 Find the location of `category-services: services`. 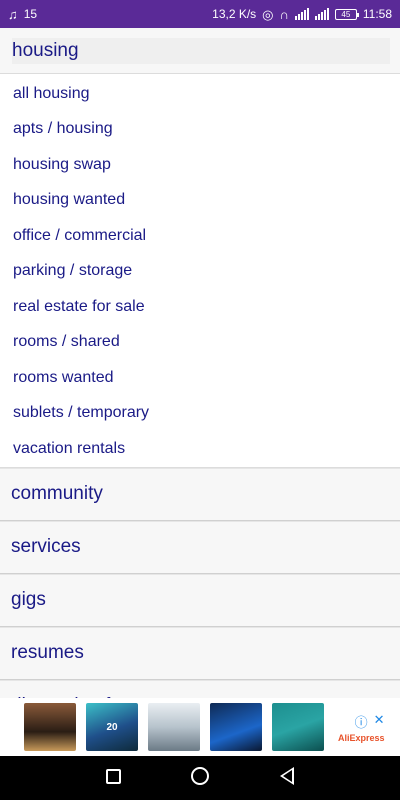

category-services: services is located at coordinates (200, 547).